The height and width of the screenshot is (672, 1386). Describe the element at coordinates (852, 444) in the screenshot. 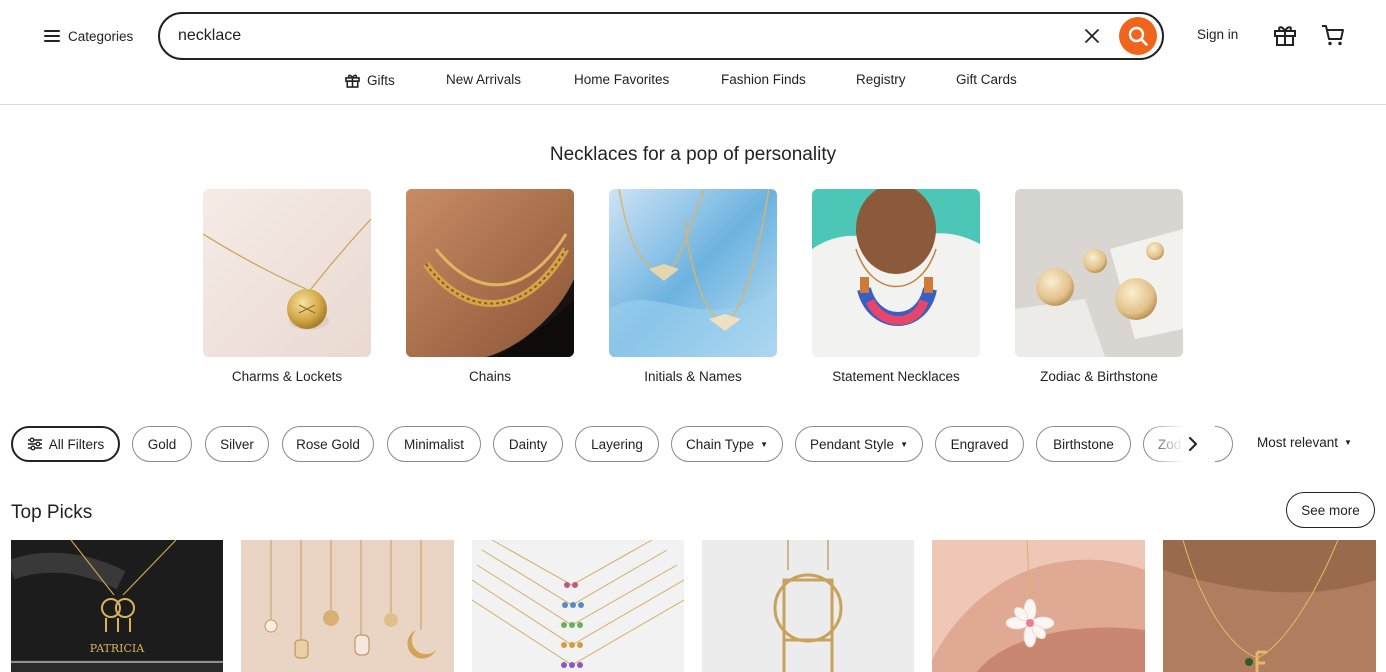

I see `chip-label: Pendant Style` at that location.